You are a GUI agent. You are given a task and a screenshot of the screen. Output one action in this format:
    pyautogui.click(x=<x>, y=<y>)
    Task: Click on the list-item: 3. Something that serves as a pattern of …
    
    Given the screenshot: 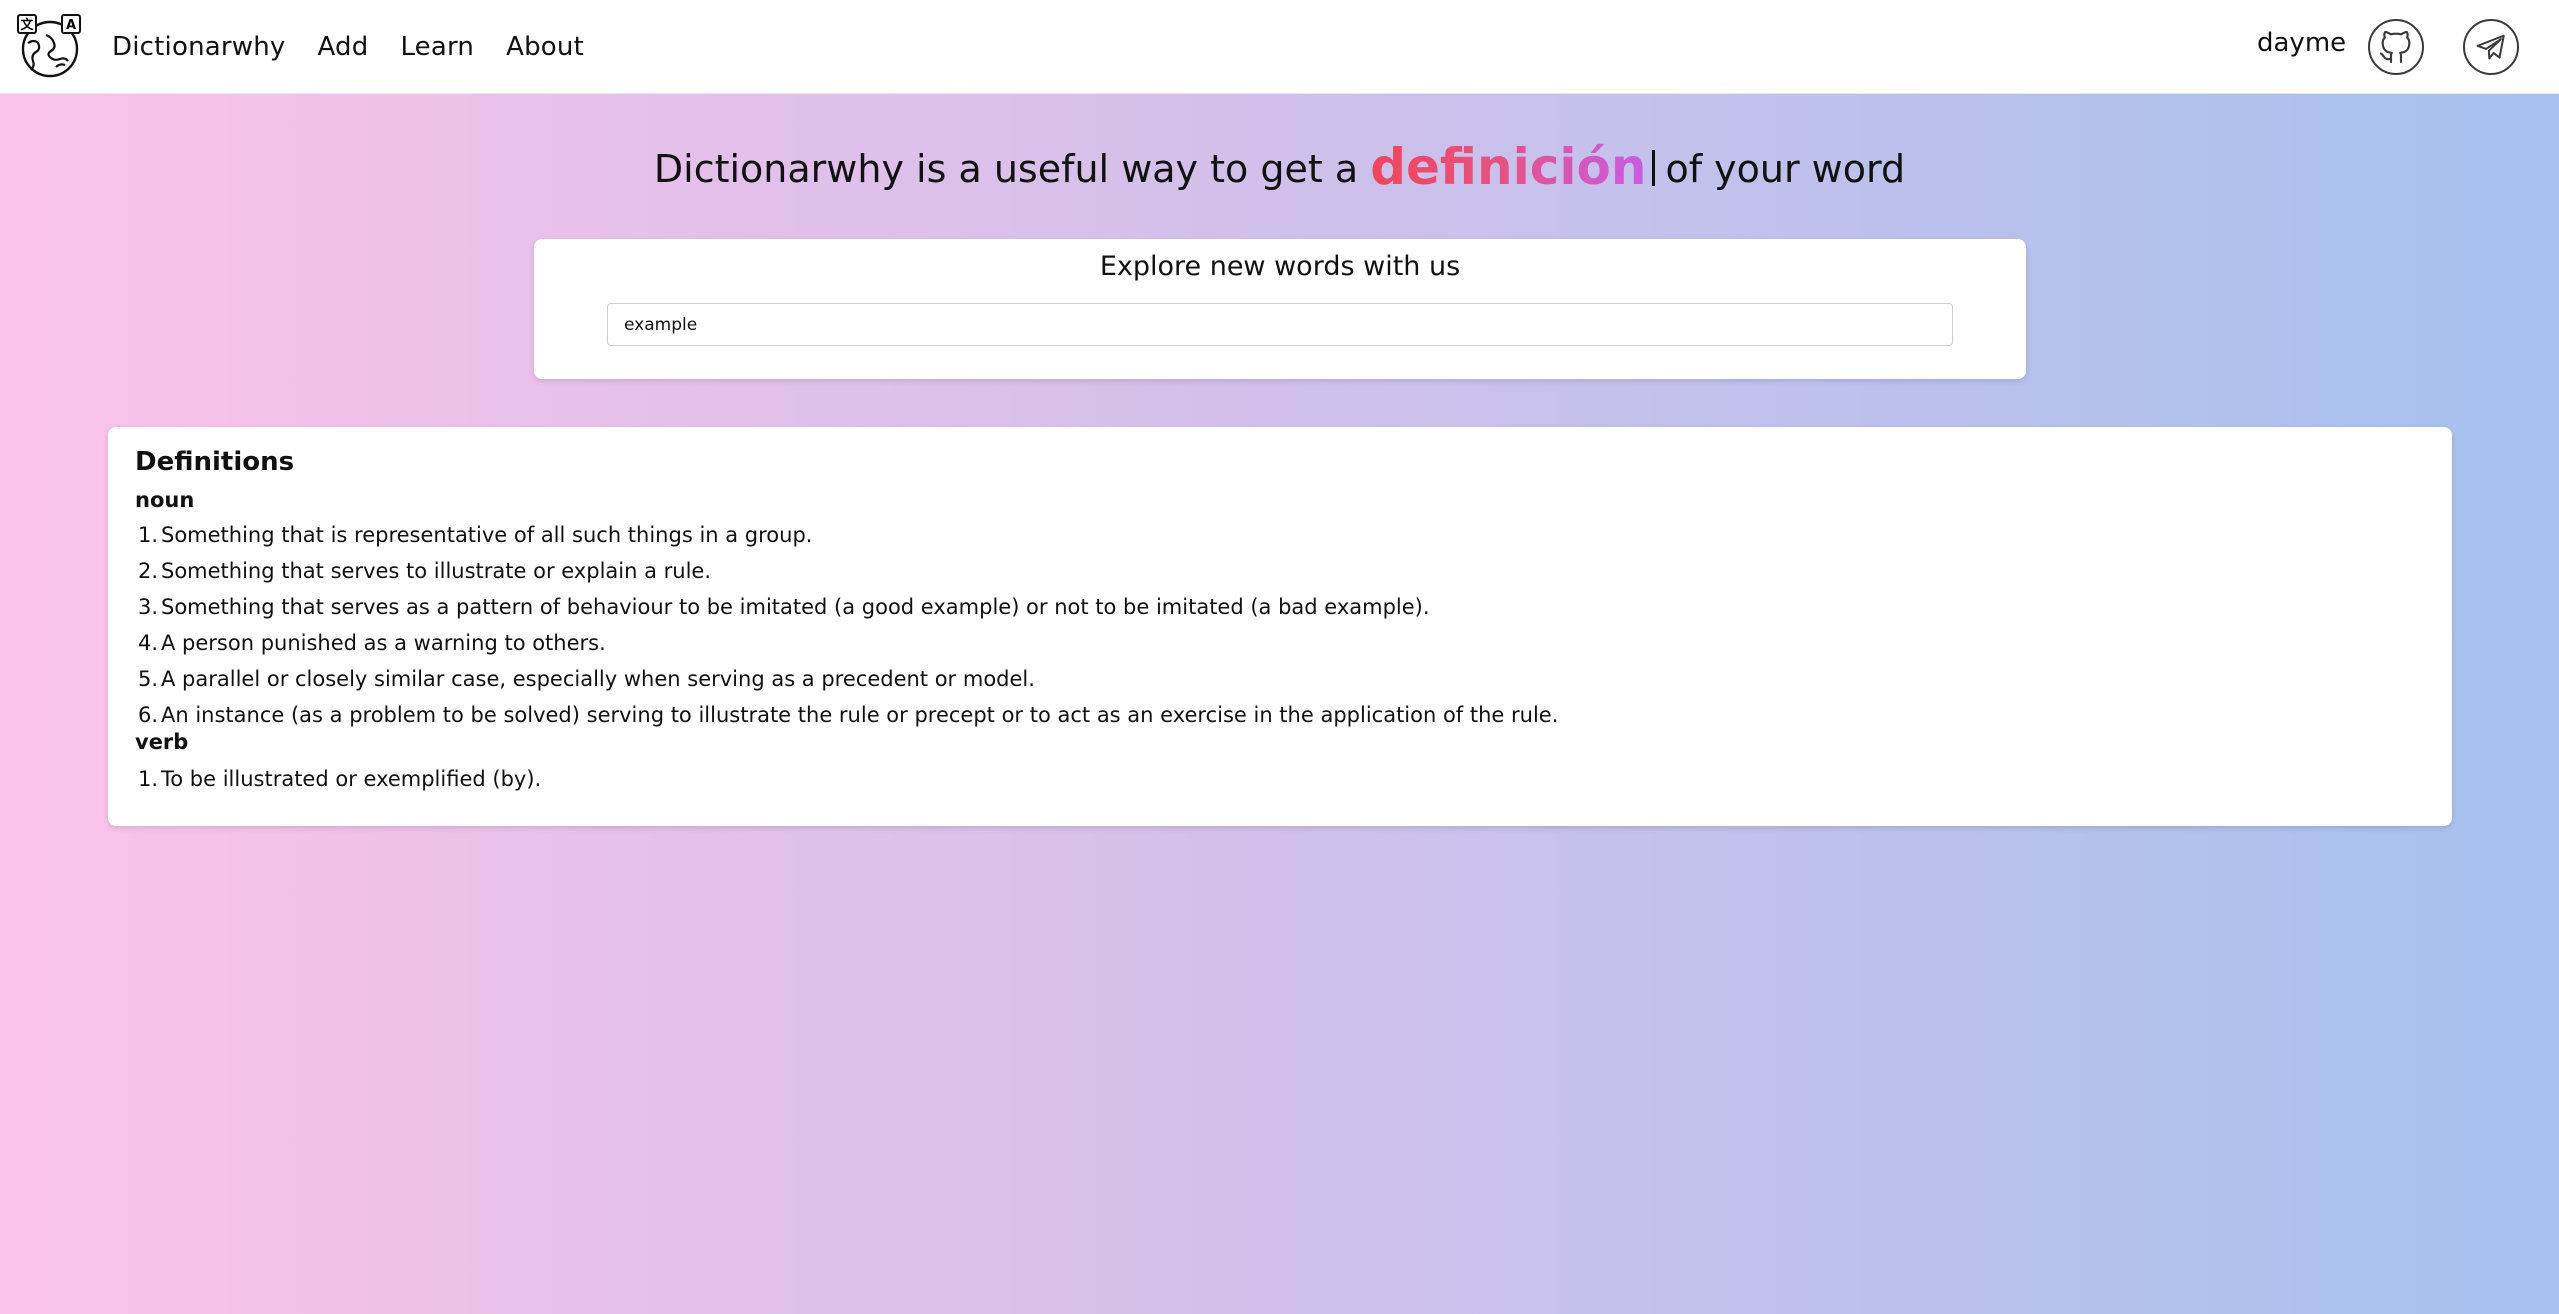 What is the action you would take?
    pyautogui.click(x=783, y=607)
    